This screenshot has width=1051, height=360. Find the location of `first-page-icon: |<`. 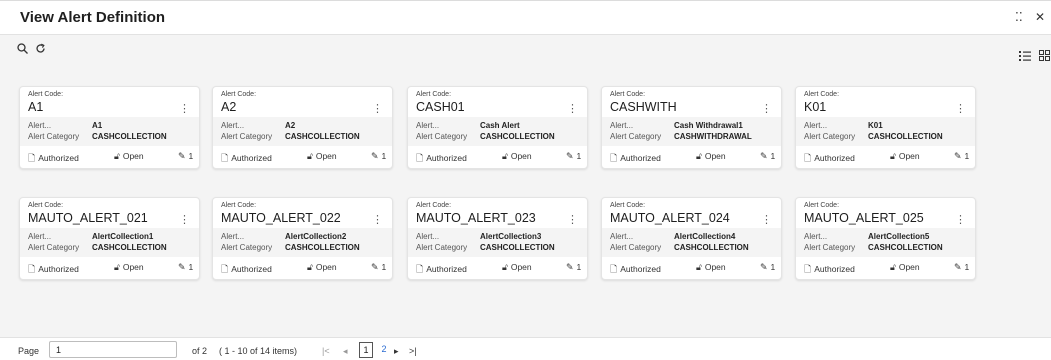

first-page-icon: |< is located at coordinates (326, 351).